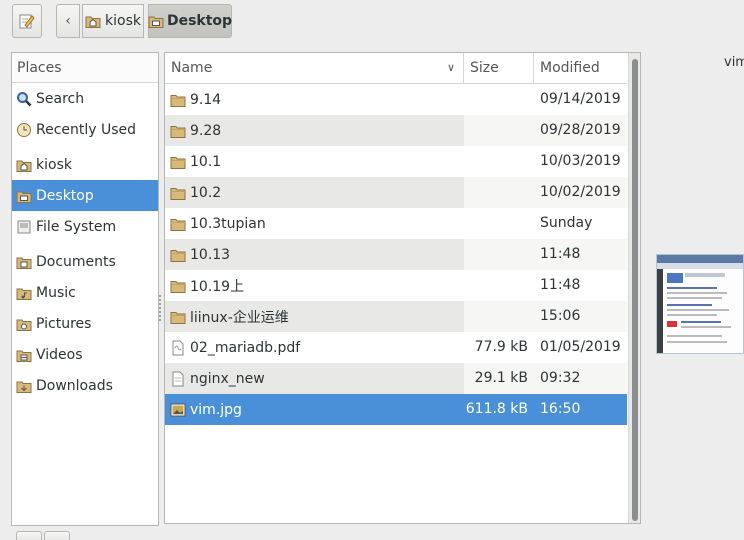 This screenshot has width=744, height=540. I want to click on file-name: liinux-企业运维, so click(239, 317).